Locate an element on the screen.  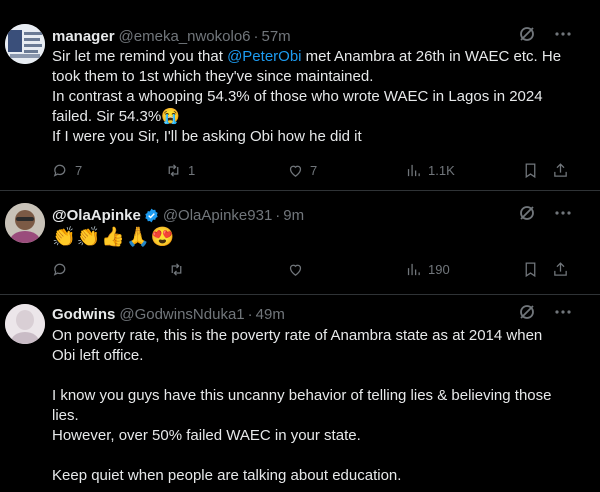
tweet-line: failed. Sir 54.3%😭 is located at coordinates (116, 116).